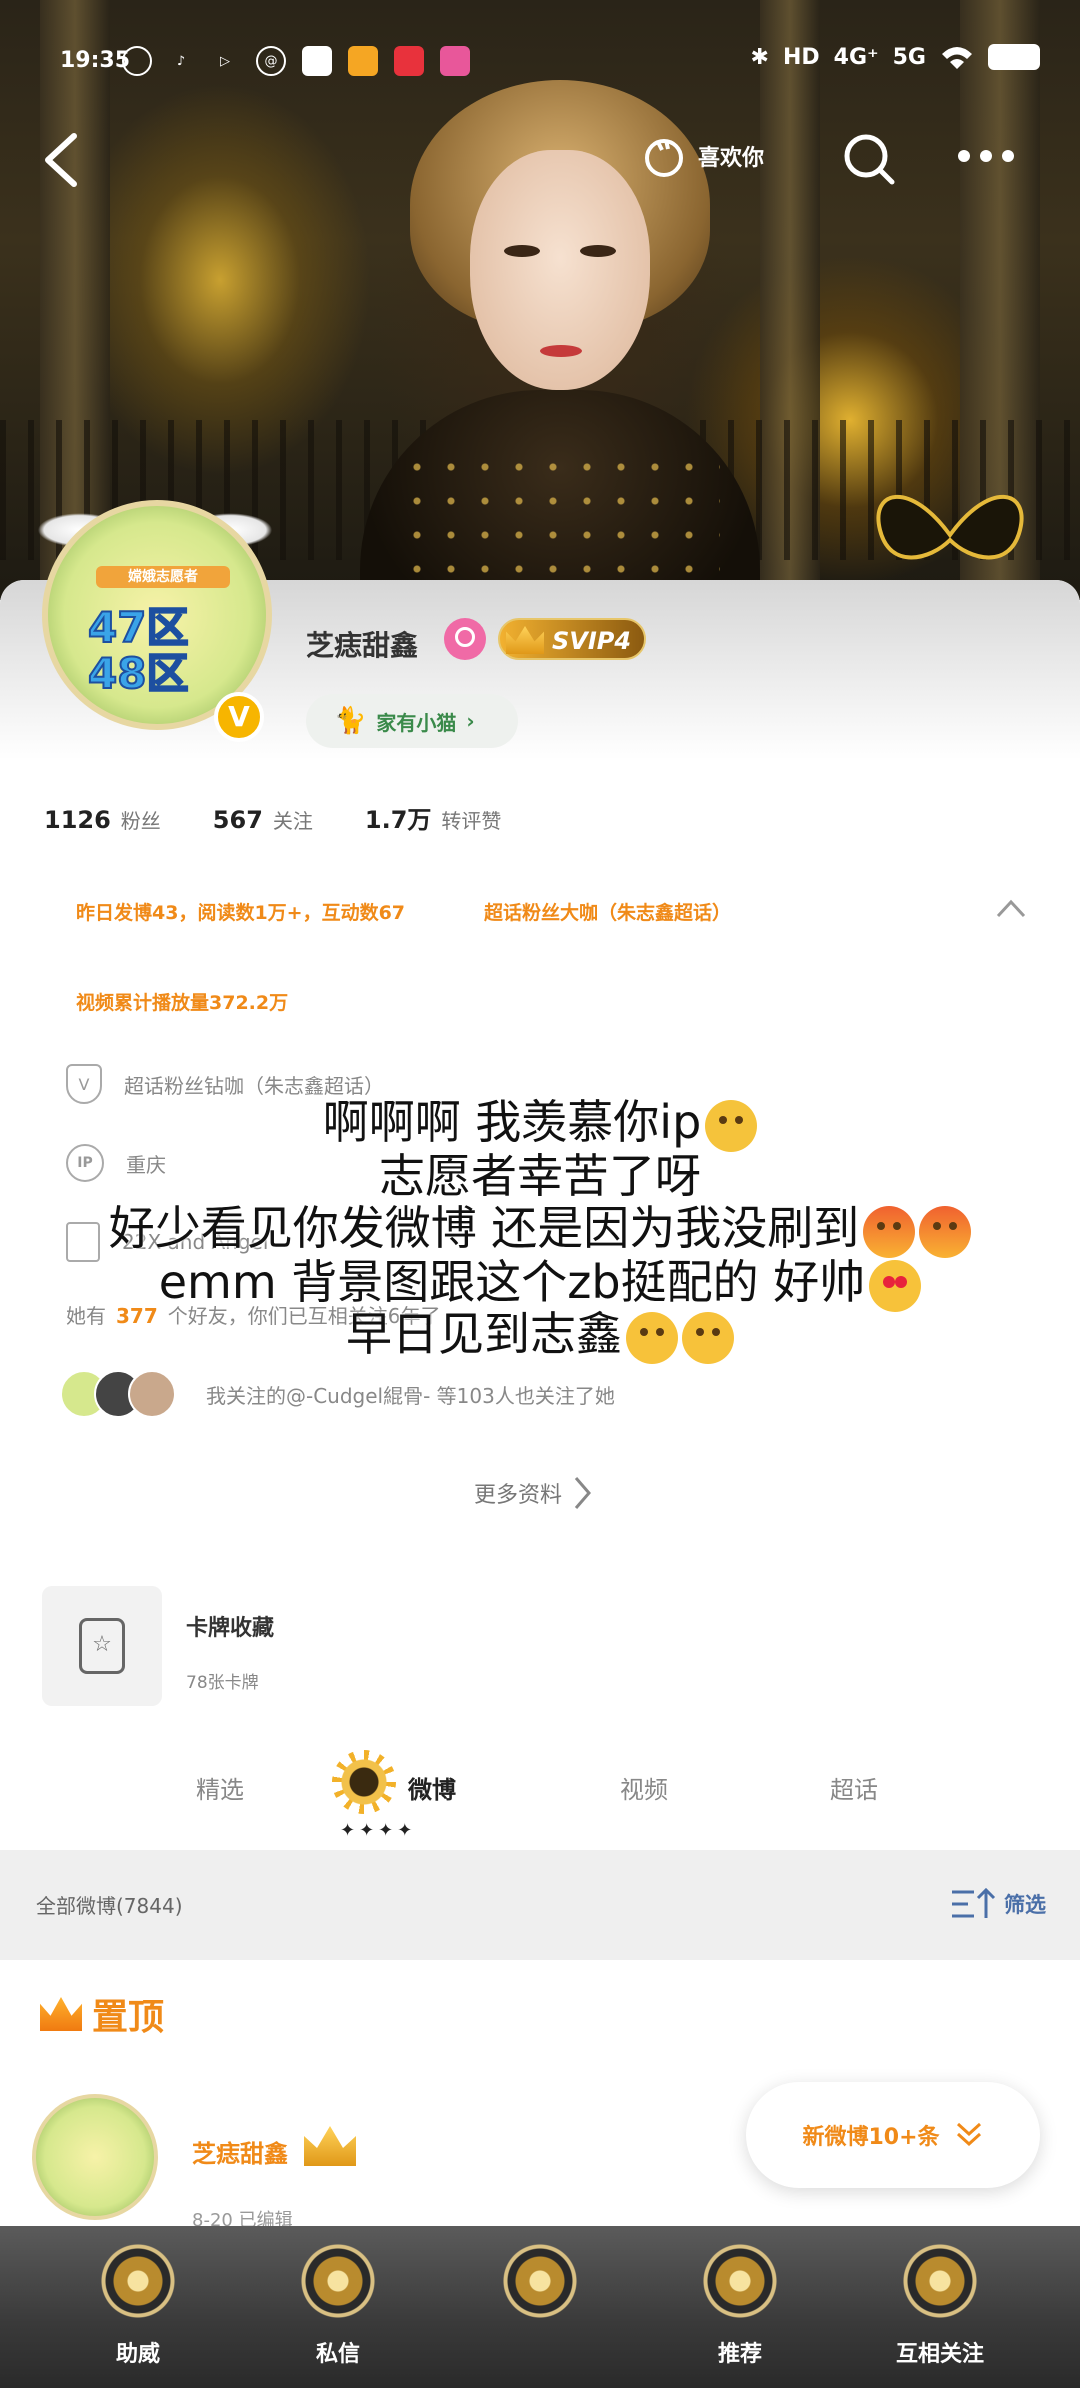 The image size is (1080, 2388). I want to click on likes-count: 1.7万, so click(398, 817).